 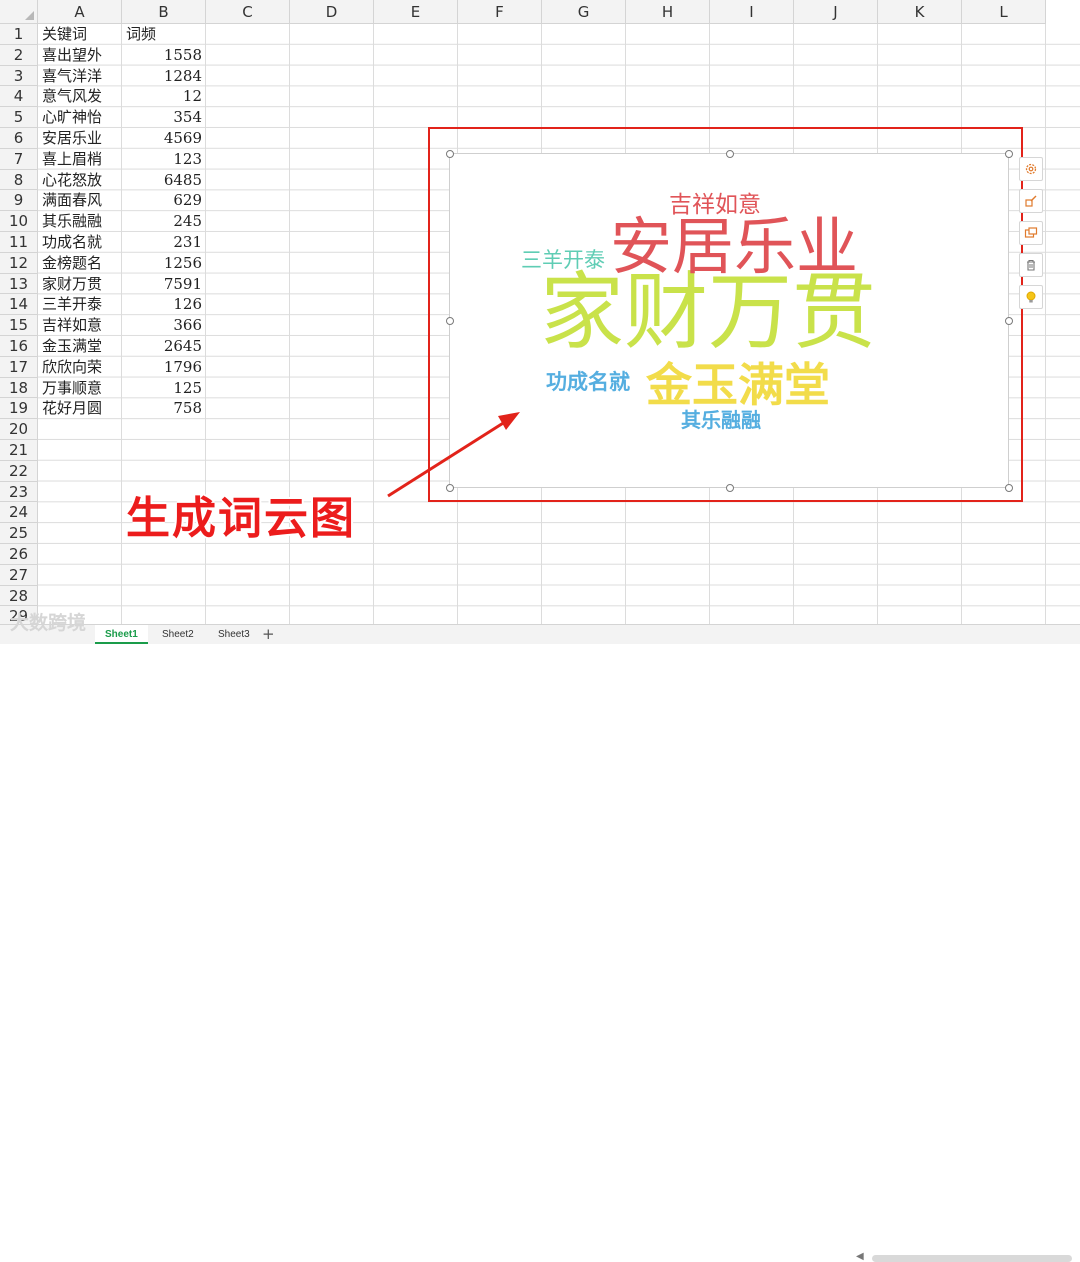 I want to click on frequency-cell: 366, so click(x=164, y=325).